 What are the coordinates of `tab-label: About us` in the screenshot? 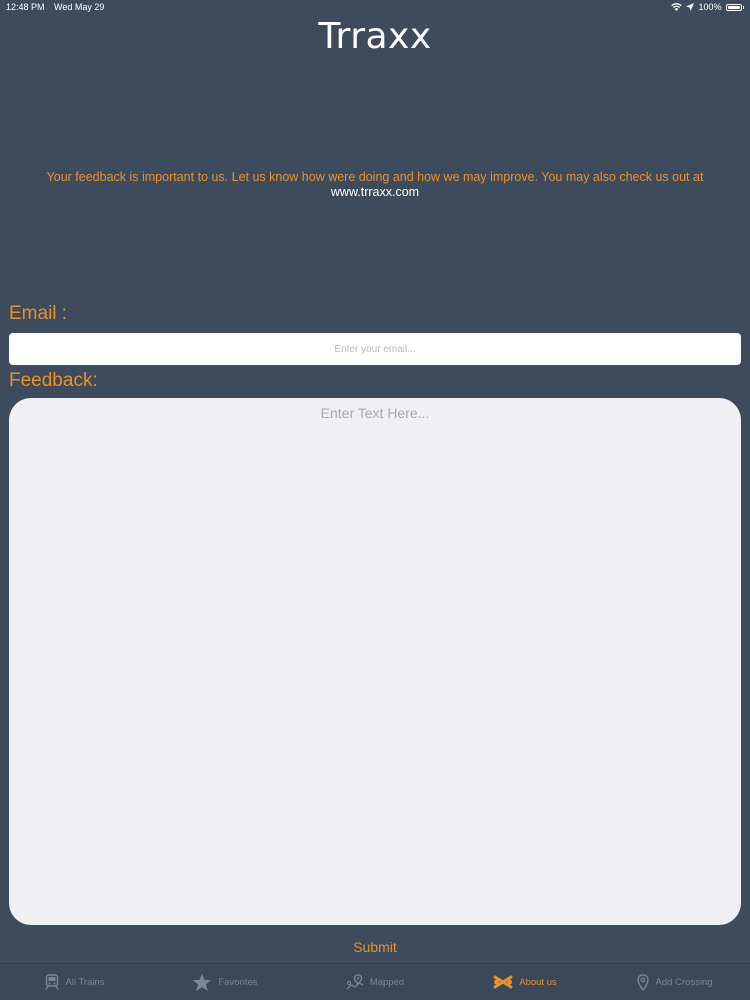 It's located at (538, 982).